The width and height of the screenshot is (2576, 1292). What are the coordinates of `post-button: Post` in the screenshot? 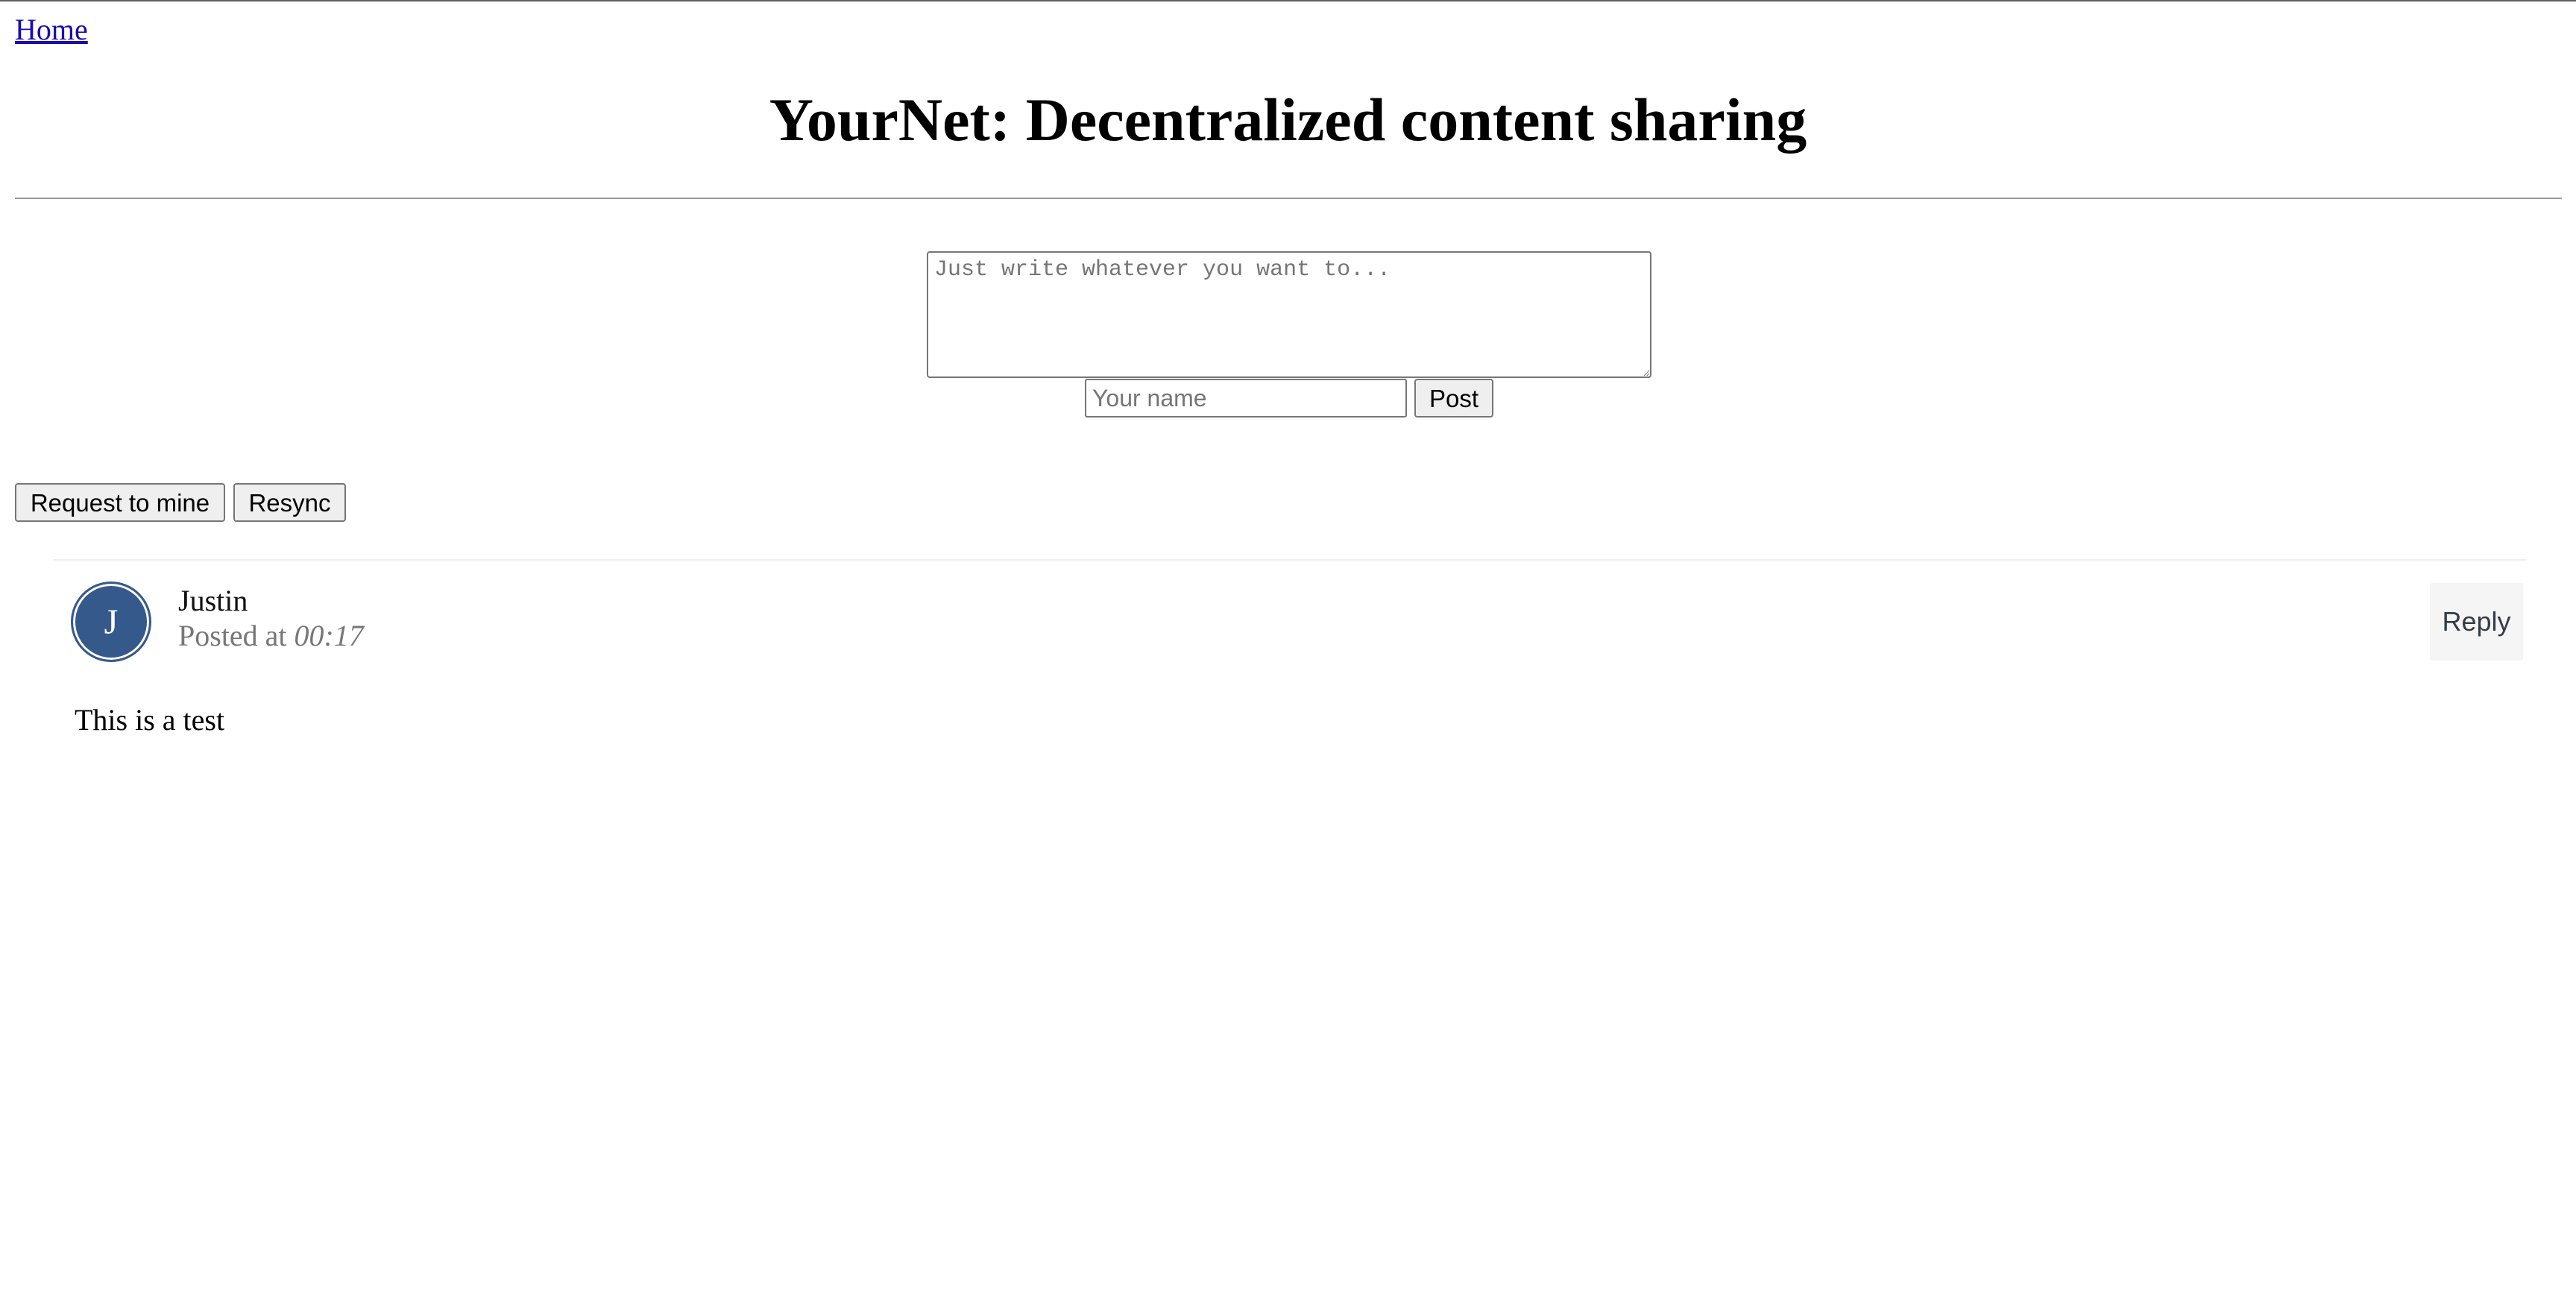 It's located at (1453, 398).